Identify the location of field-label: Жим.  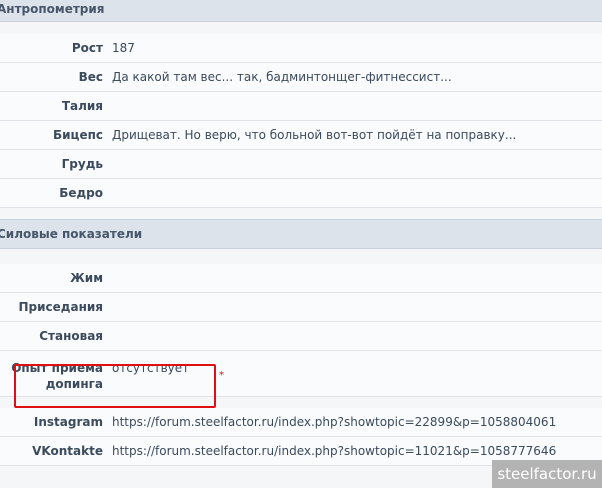
(86, 278).